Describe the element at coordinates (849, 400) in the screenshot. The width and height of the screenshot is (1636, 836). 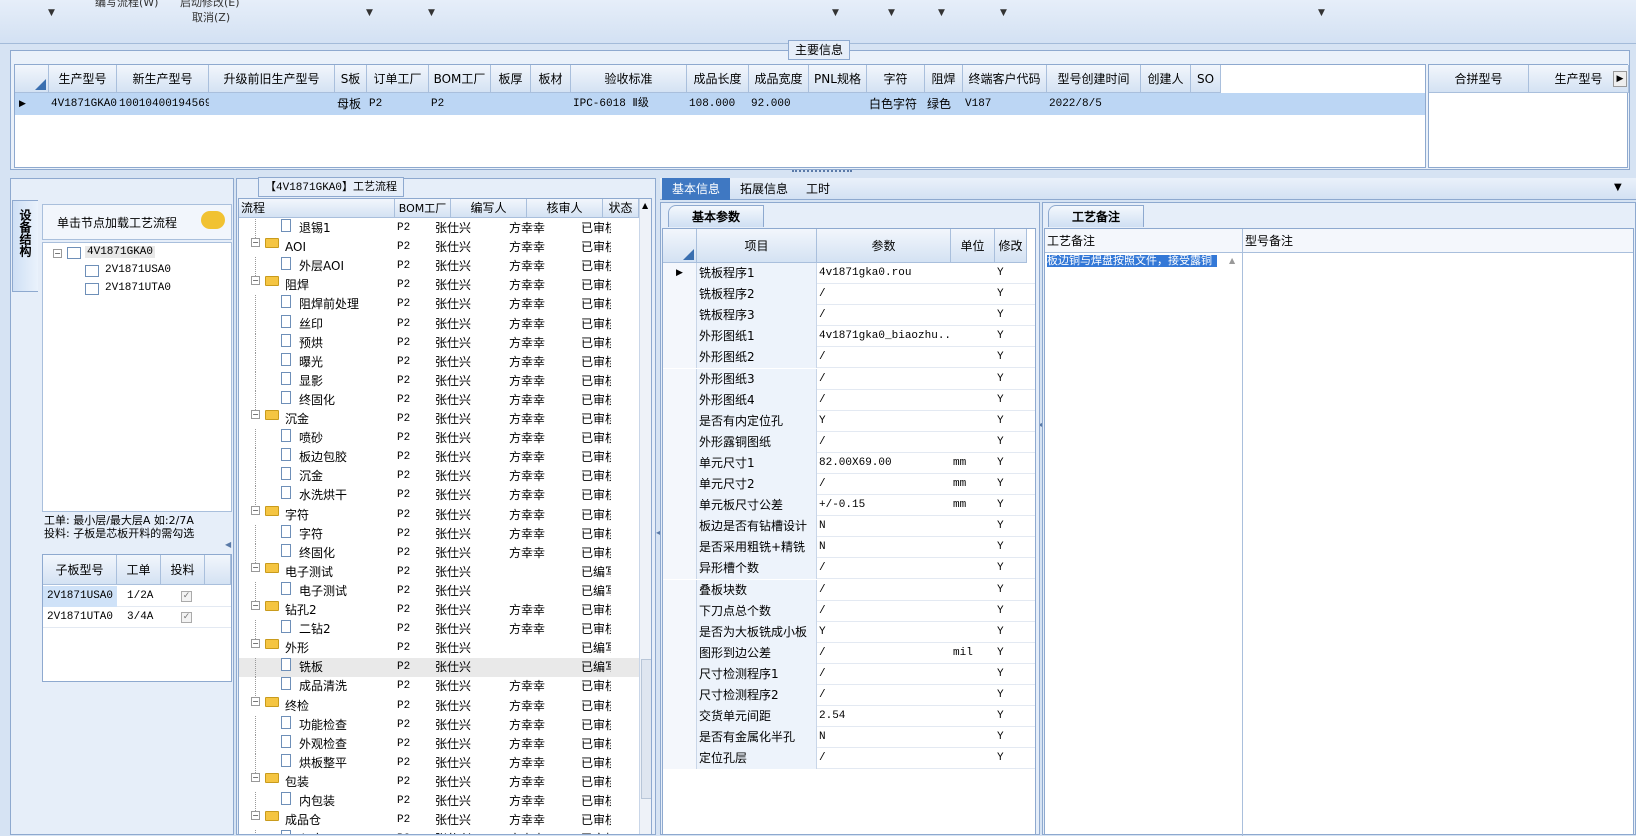
I see `param-row: 外形图纸4 / Y` at that location.